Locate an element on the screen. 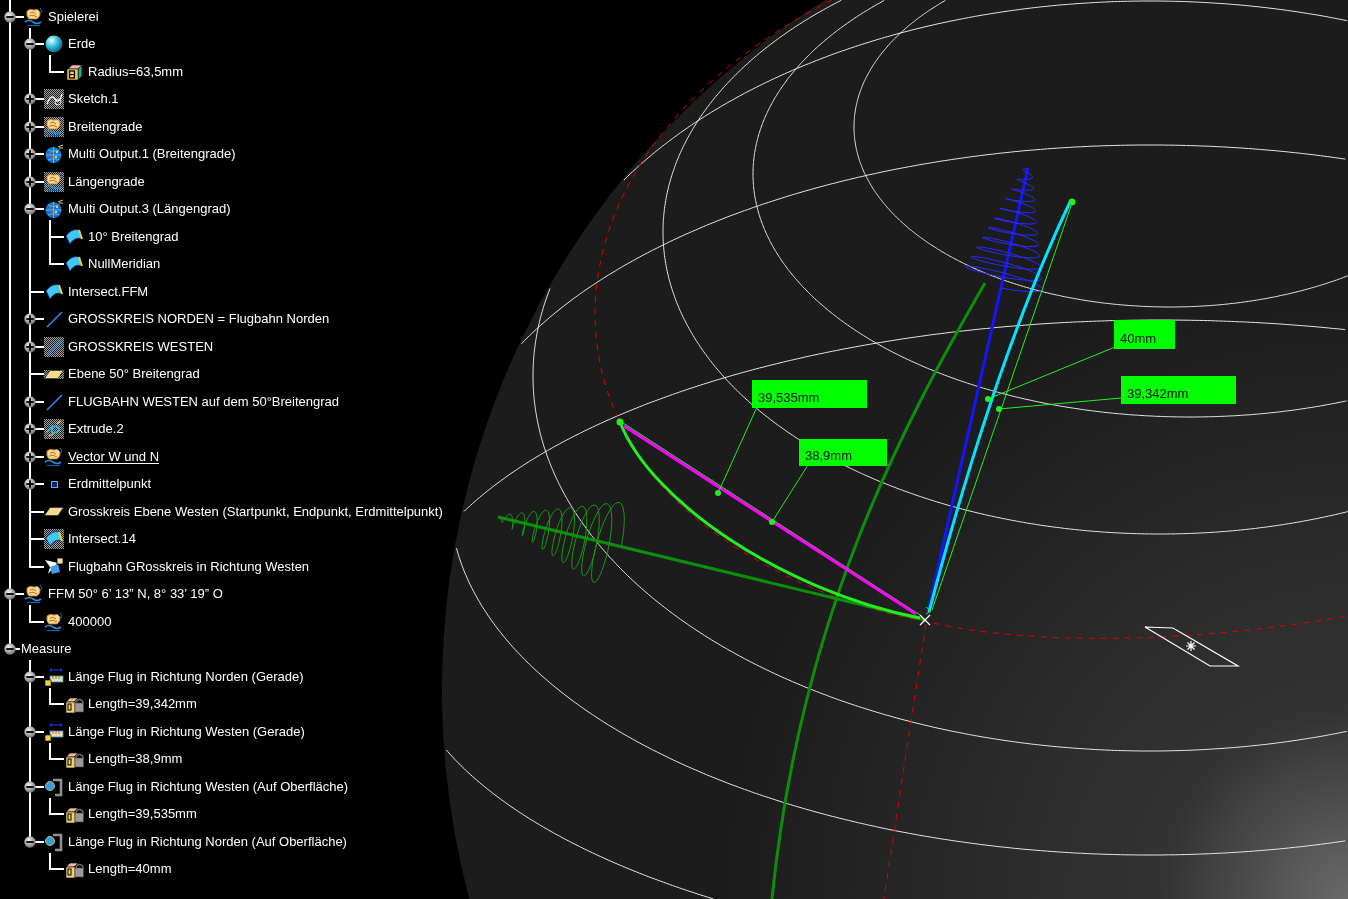 The width and height of the screenshot is (1348, 899). tree-item-label: Length=39,535mm is located at coordinates (142, 814).